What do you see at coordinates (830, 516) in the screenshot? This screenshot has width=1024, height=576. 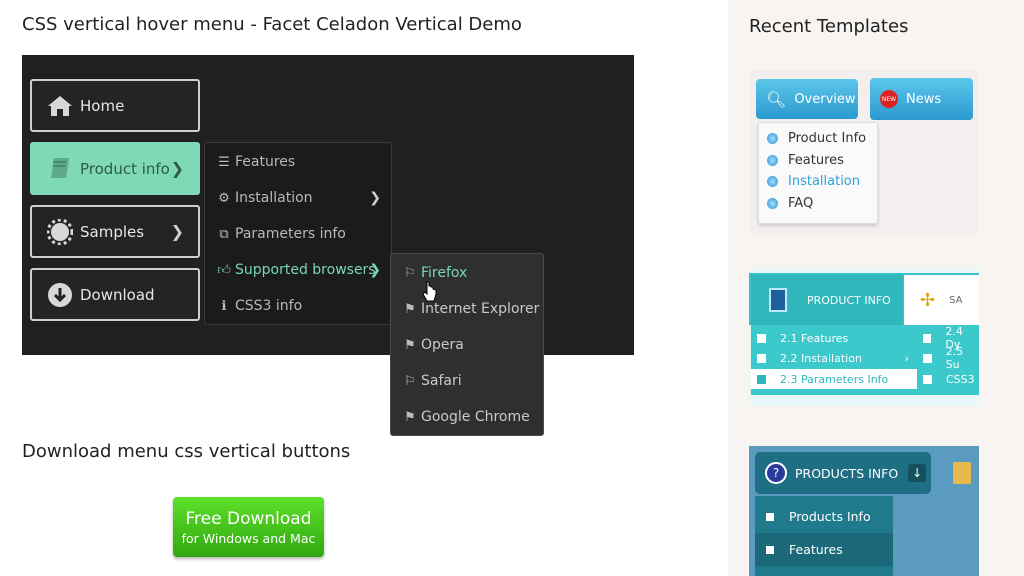 I see `thumb-item-label: Products Info` at bounding box center [830, 516].